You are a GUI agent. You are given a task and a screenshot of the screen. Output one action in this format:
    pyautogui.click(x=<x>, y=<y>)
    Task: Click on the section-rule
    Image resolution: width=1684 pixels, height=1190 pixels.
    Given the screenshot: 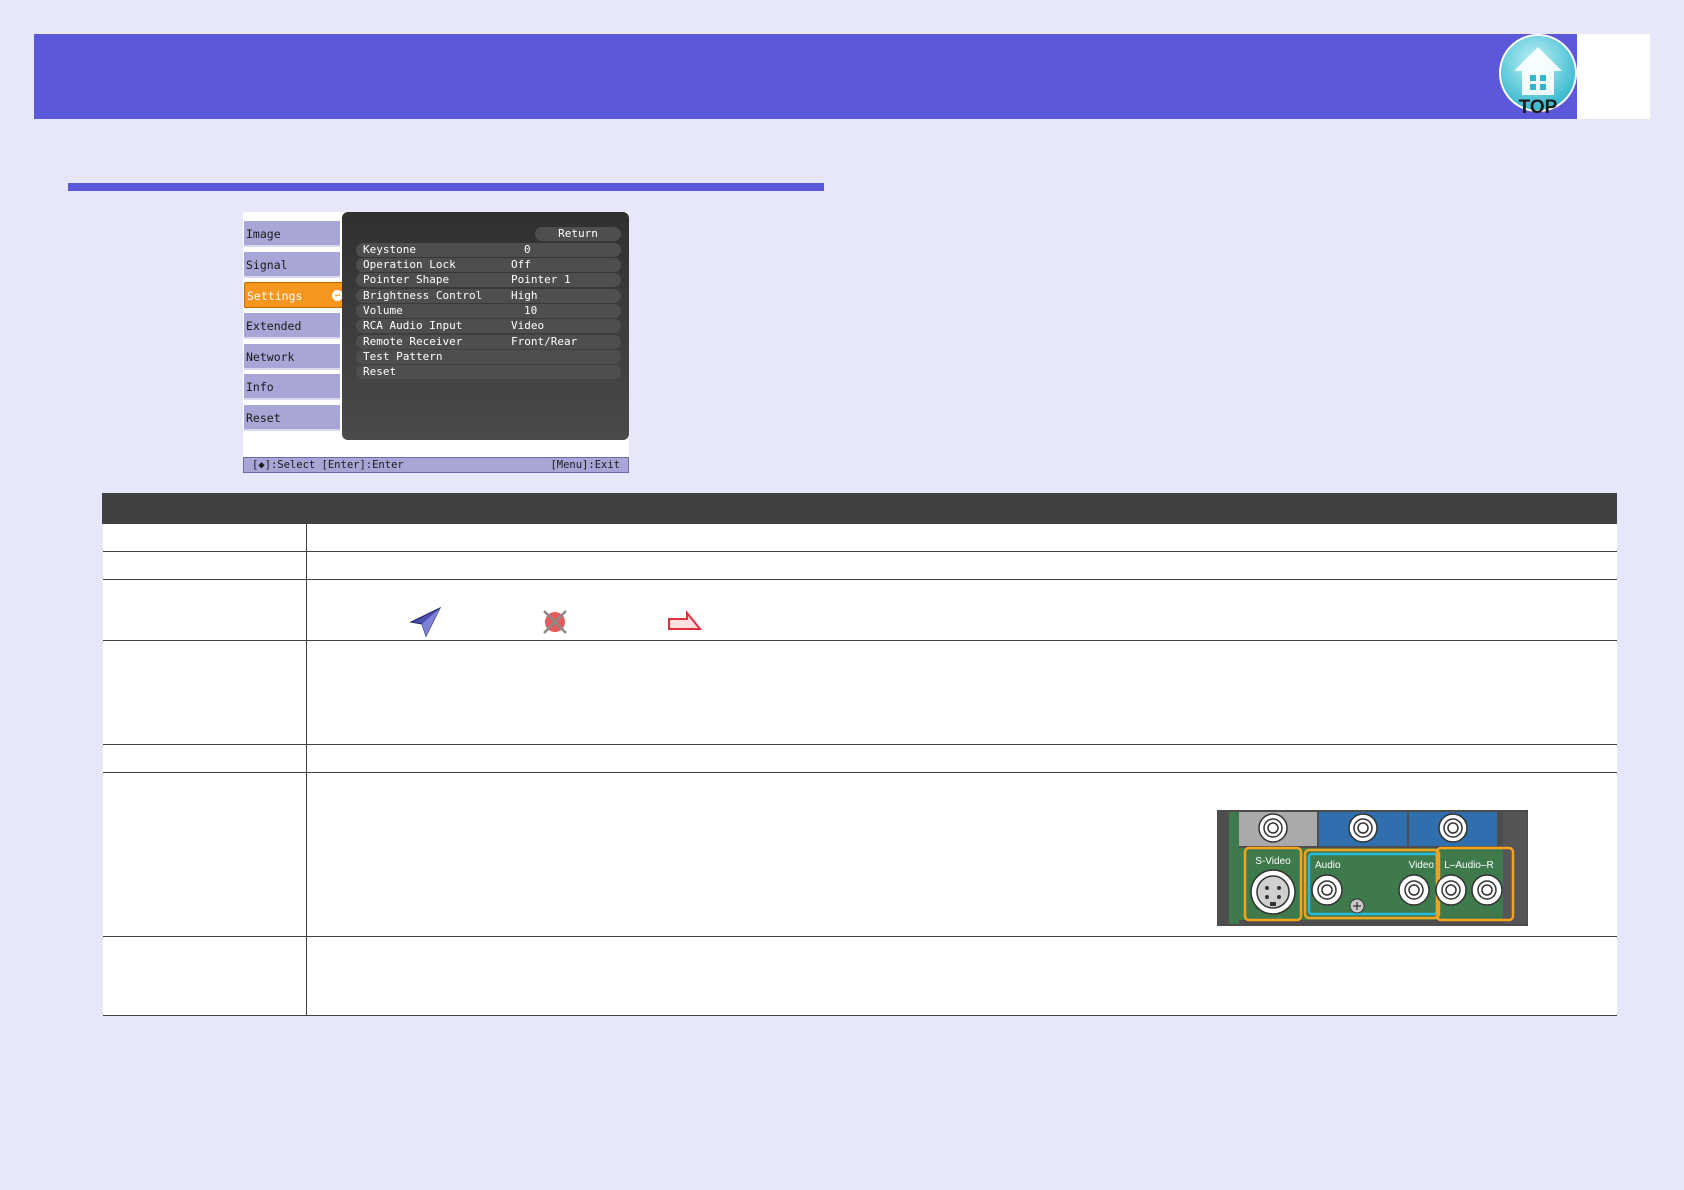 What is the action you would take?
    pyautogui.click(x=446, y=187)
    